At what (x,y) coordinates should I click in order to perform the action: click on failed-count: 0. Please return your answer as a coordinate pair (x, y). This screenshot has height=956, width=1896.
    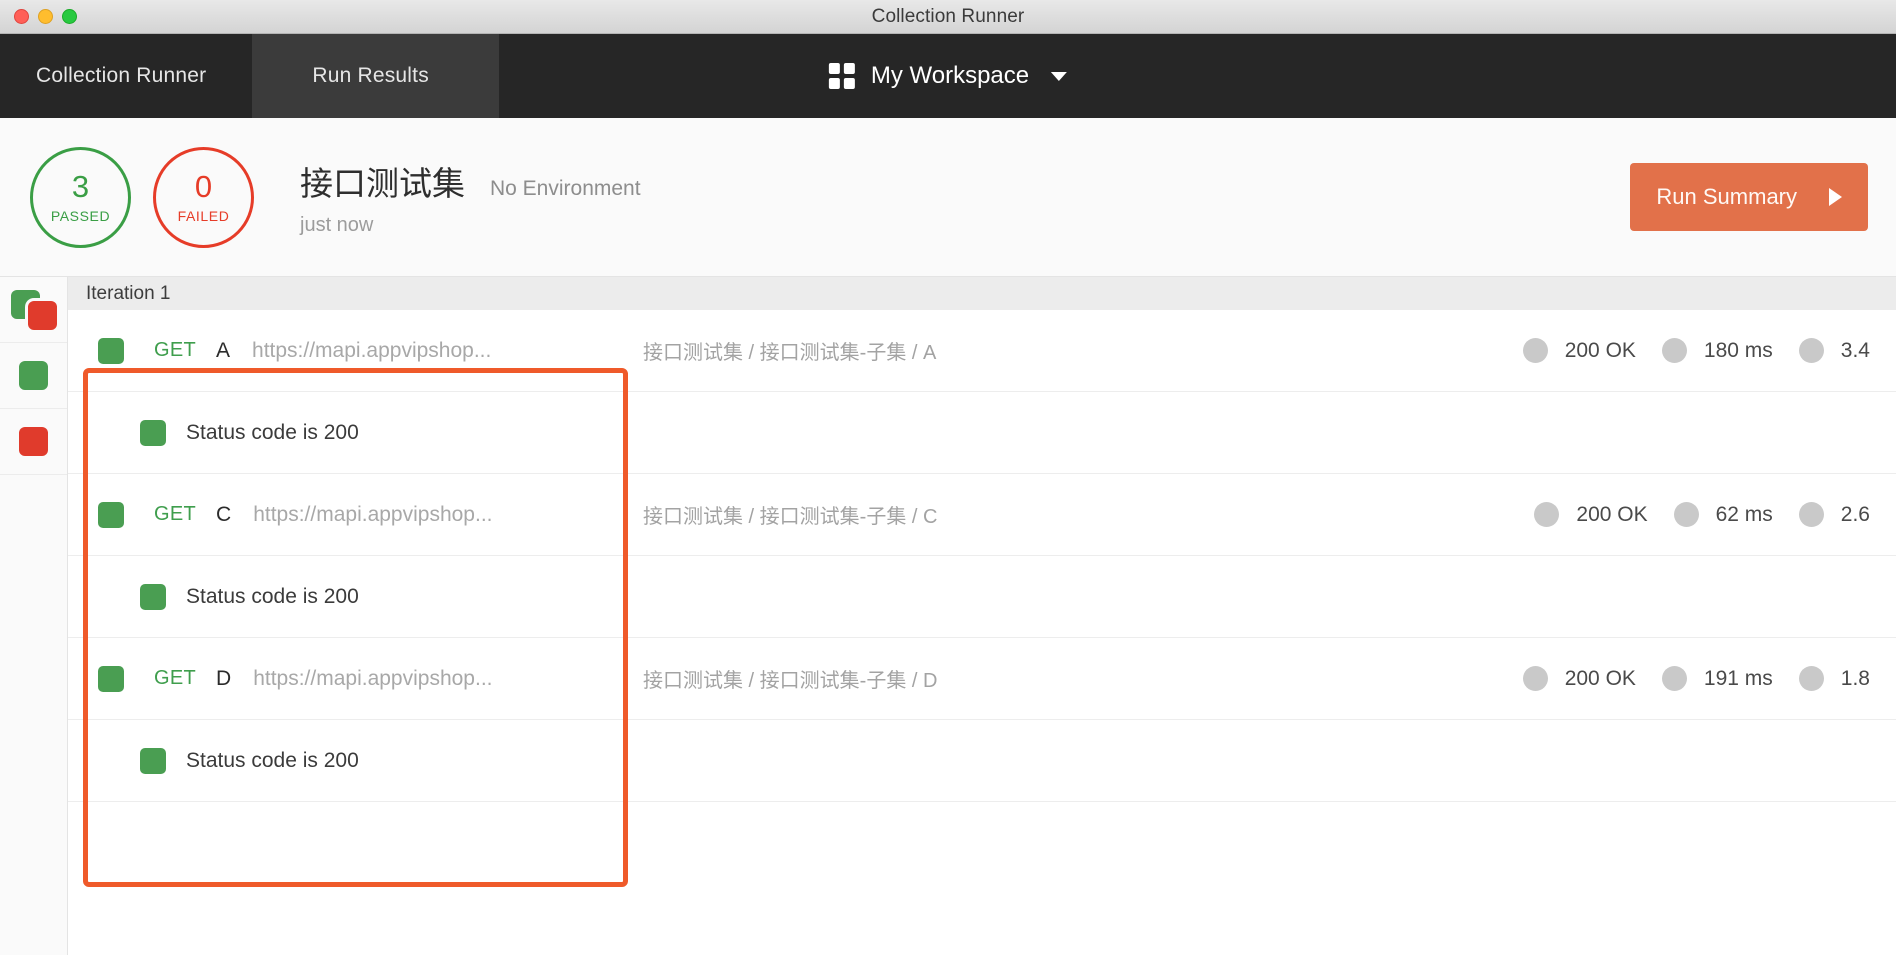
    Looking at the image, I should click on (203, 186).